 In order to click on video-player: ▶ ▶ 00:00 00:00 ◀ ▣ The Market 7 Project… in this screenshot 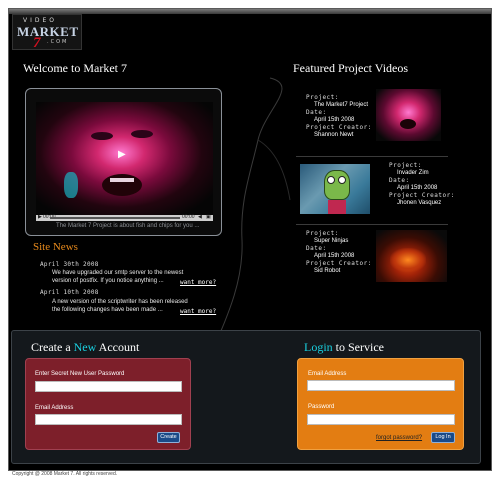, I will do `click(123, 162)`.